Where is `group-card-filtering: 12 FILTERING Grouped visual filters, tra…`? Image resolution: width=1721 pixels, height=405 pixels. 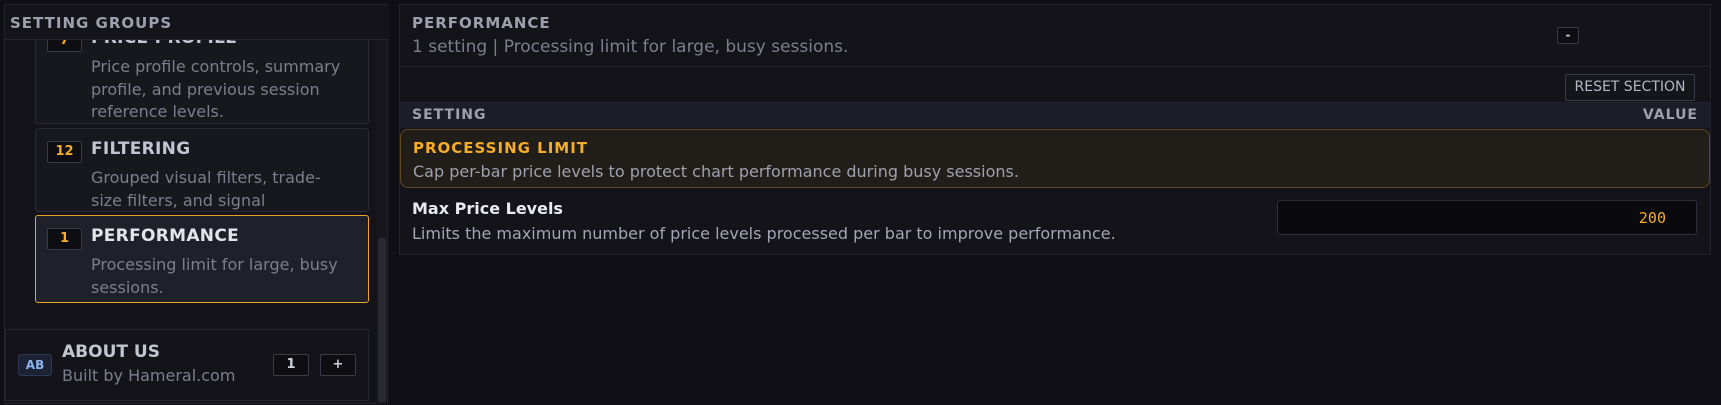 group-card-filtering: 12 FILTERING Grouped visual filters, tra… is located at coordinates (202, 180).